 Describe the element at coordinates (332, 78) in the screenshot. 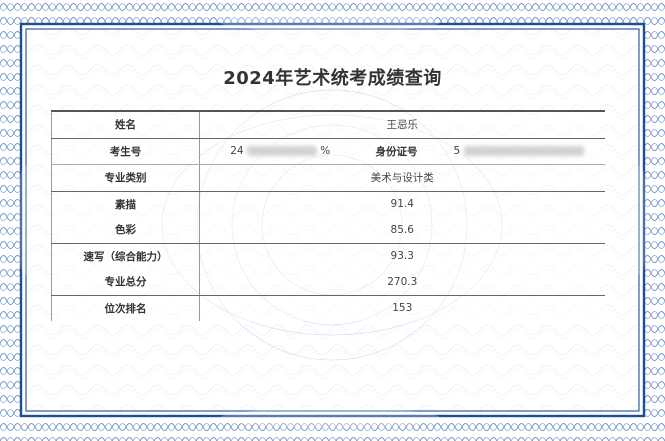

I see `page-title: 2024年艺术统考成绩查询` at that location.